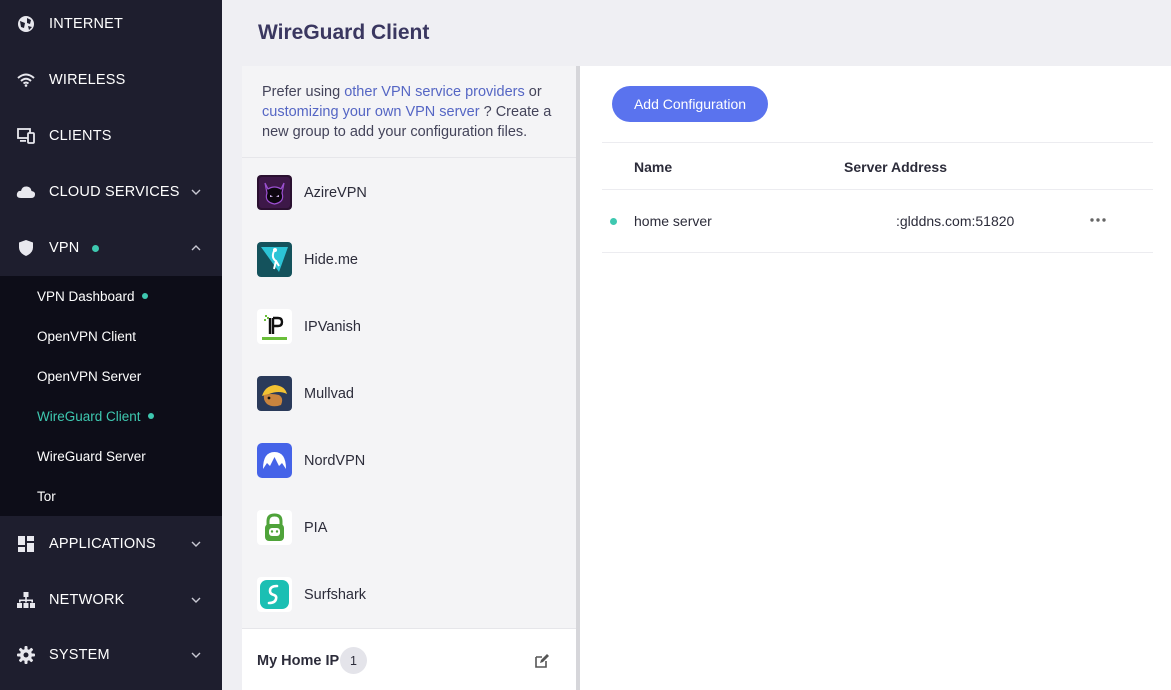  Describe the element at coordinates (87, 336) in the screenshot. I see `submenu-label: OpenVPN Client` at that location.